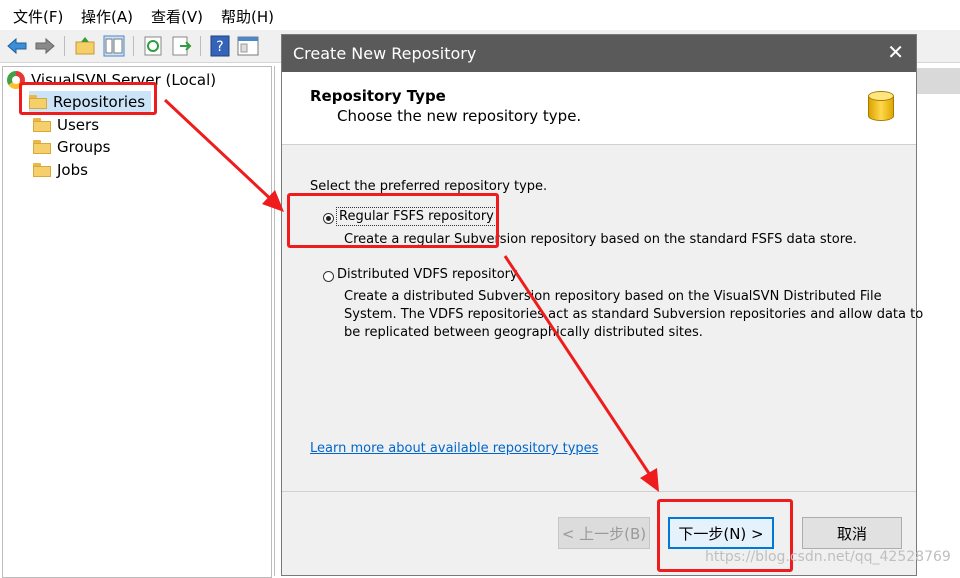 This screenshot has width=960, height=578. What do you see at coordinates (177, 16) in the screenshot?
I see `menu-view: 查看(V)` at bounding box center [177, 16].